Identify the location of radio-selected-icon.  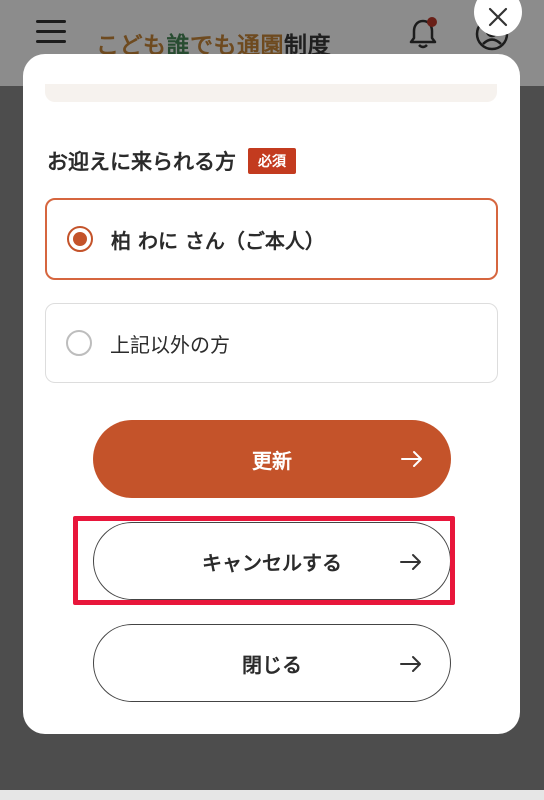
(80, 239).